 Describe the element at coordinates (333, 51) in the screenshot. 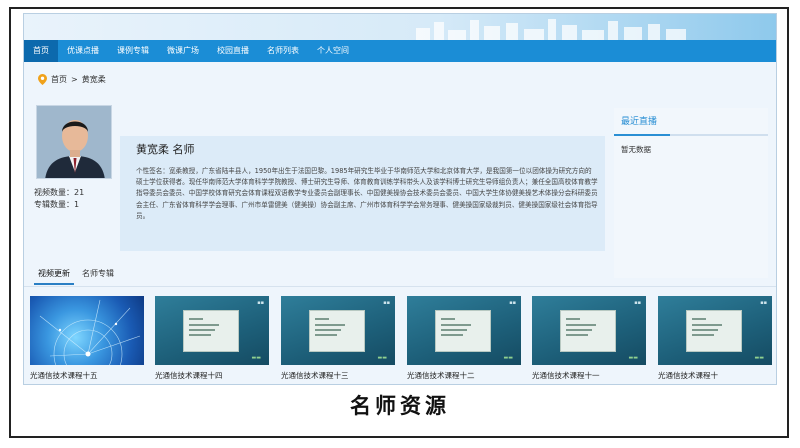

I see `nav-item-personal-space: 个人空间` at that location.